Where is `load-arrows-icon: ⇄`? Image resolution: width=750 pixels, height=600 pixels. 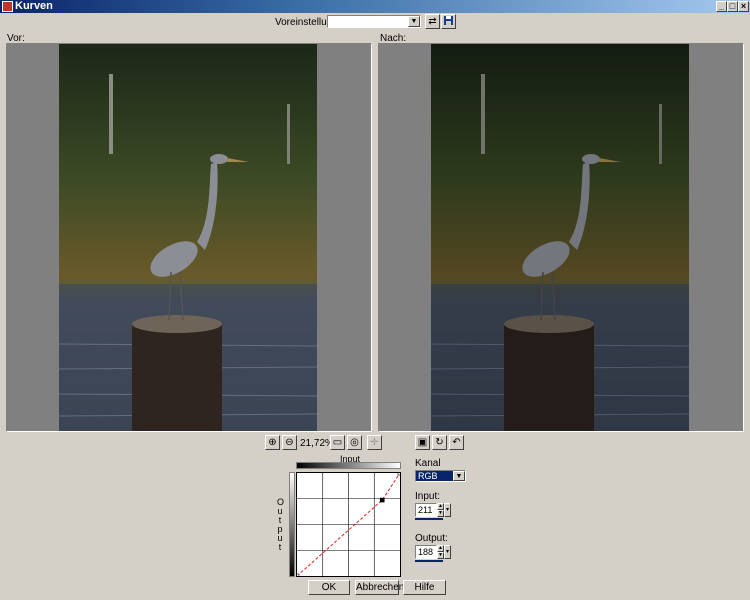
load-arrows-icon: ⇄ is located at coordinates (432, 21).